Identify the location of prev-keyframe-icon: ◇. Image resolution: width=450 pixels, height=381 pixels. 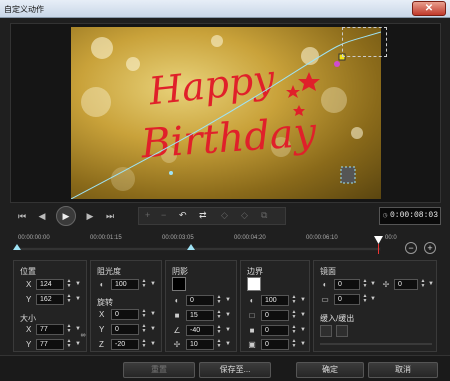
(224, 215).